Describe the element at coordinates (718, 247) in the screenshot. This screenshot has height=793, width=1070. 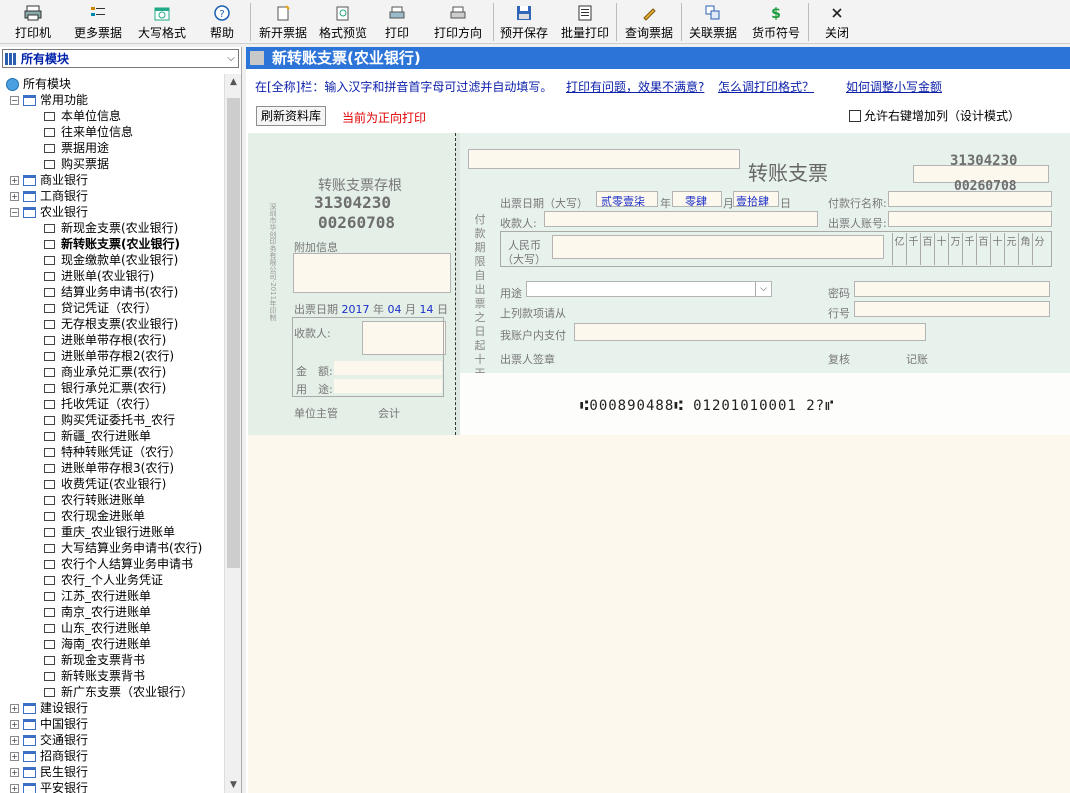
I see `amount-words-field` at that location.